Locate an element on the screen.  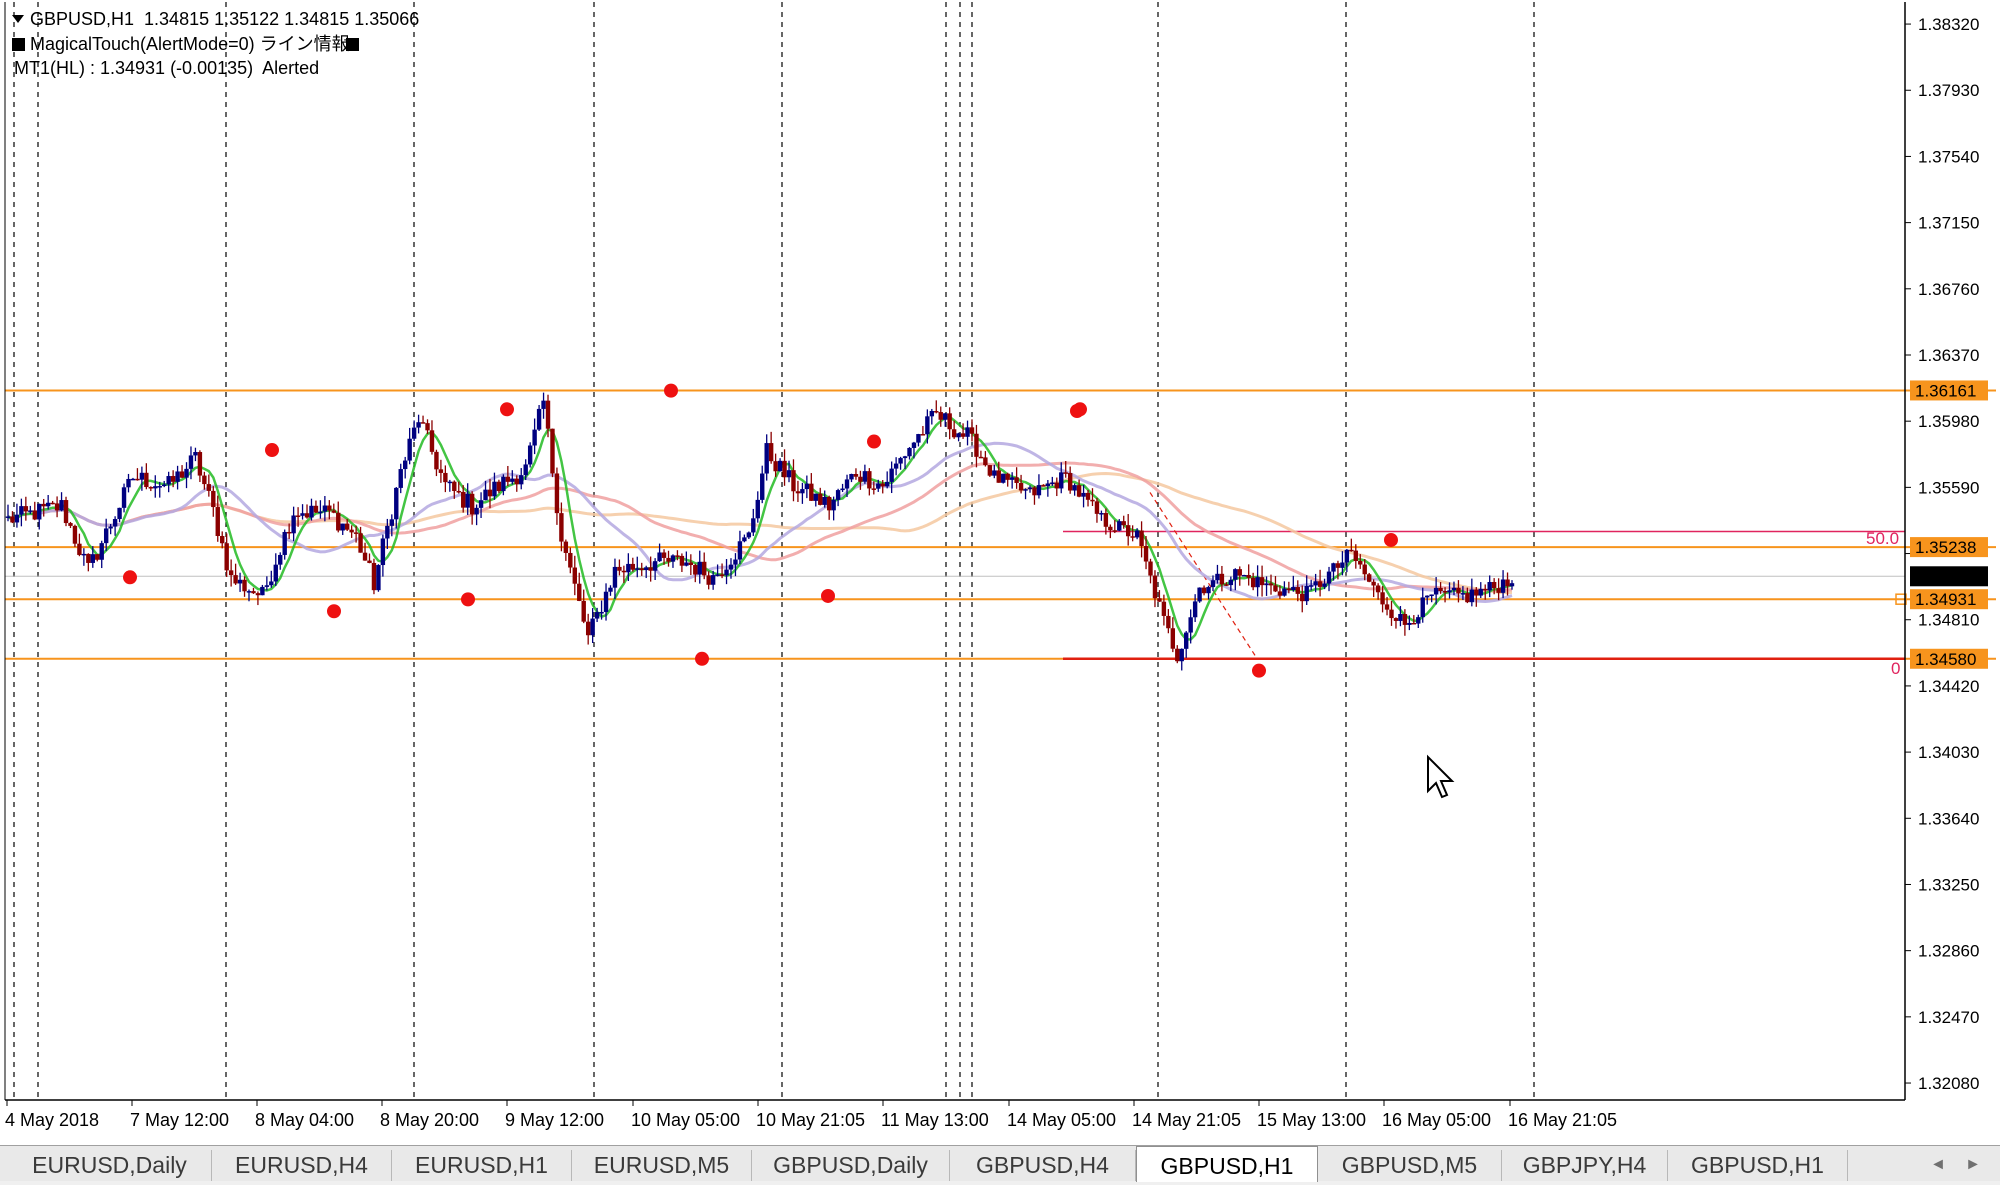
swing-low-dot is located at coordinates (130, 577).